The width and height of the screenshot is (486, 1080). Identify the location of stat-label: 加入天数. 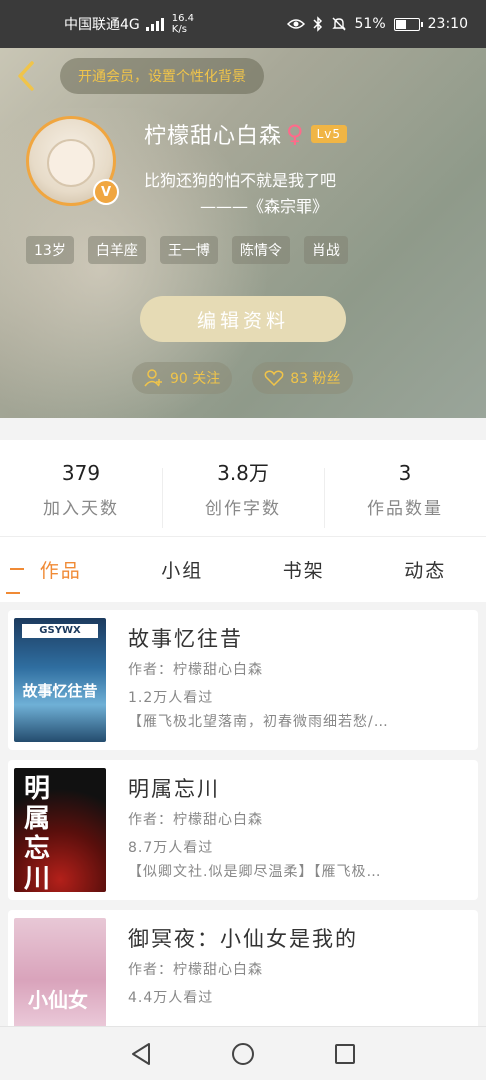
(81, 508).